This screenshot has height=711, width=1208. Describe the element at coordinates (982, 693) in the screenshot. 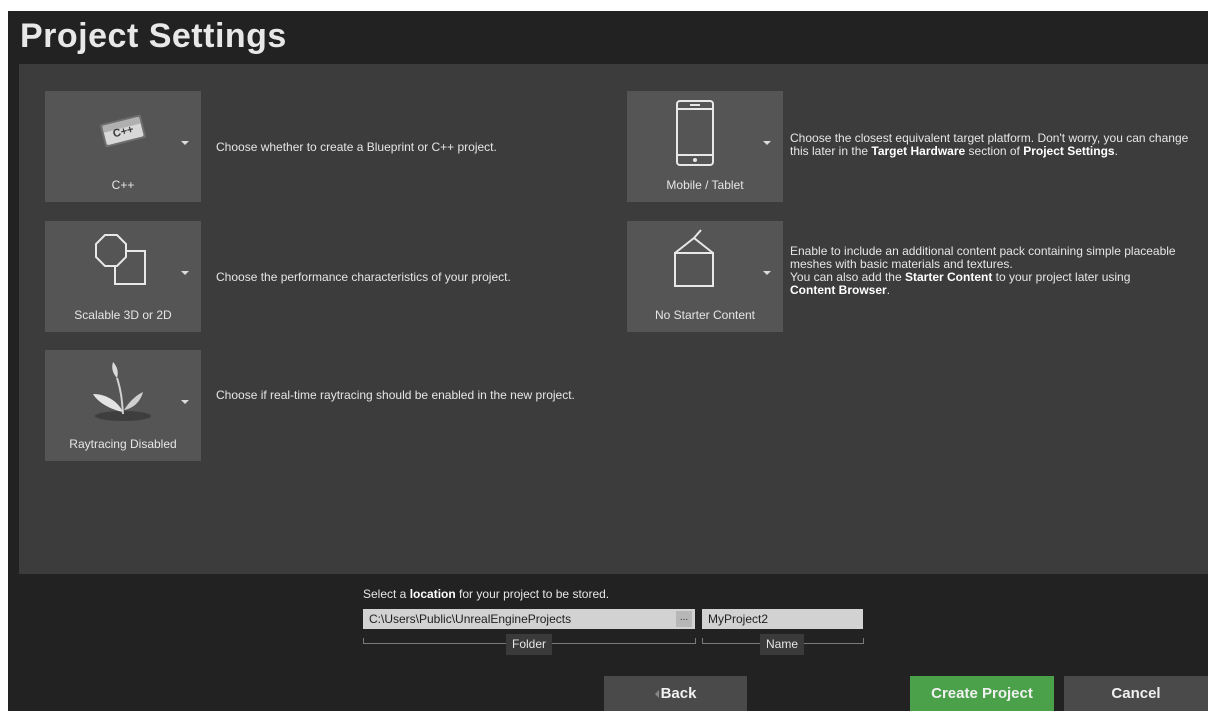

I see `create-project-button: Create Project` at that location.